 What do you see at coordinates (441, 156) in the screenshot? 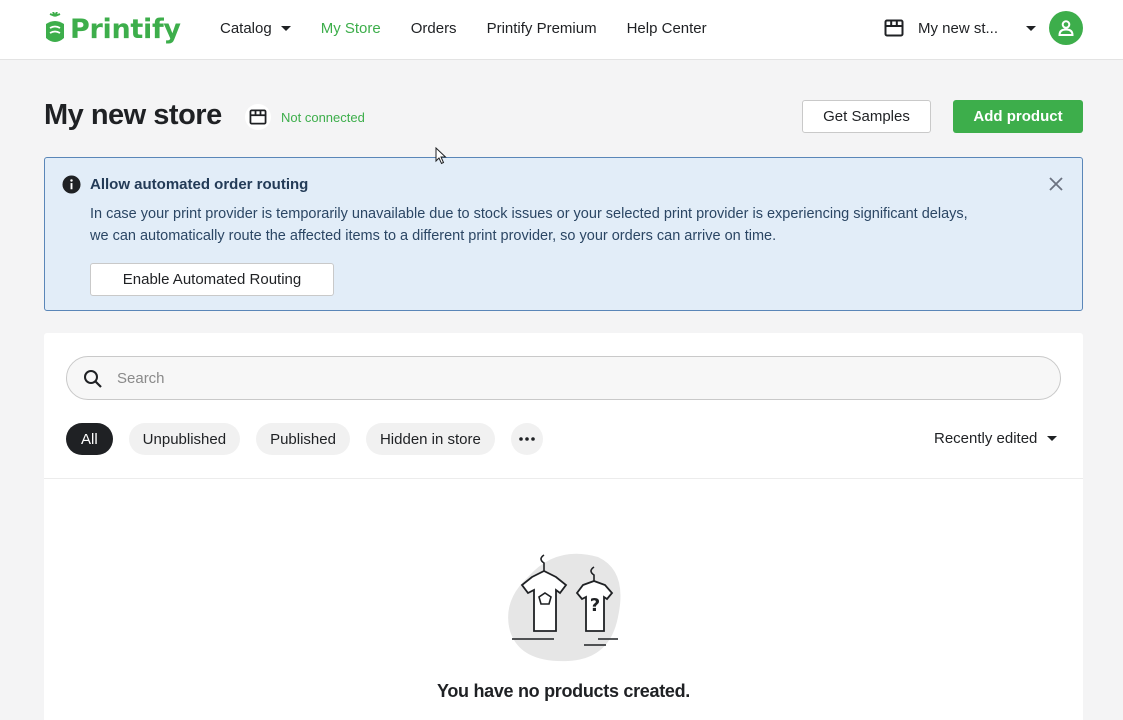
I see `mouse-pointer-icon` at bounding box center [441, 156].